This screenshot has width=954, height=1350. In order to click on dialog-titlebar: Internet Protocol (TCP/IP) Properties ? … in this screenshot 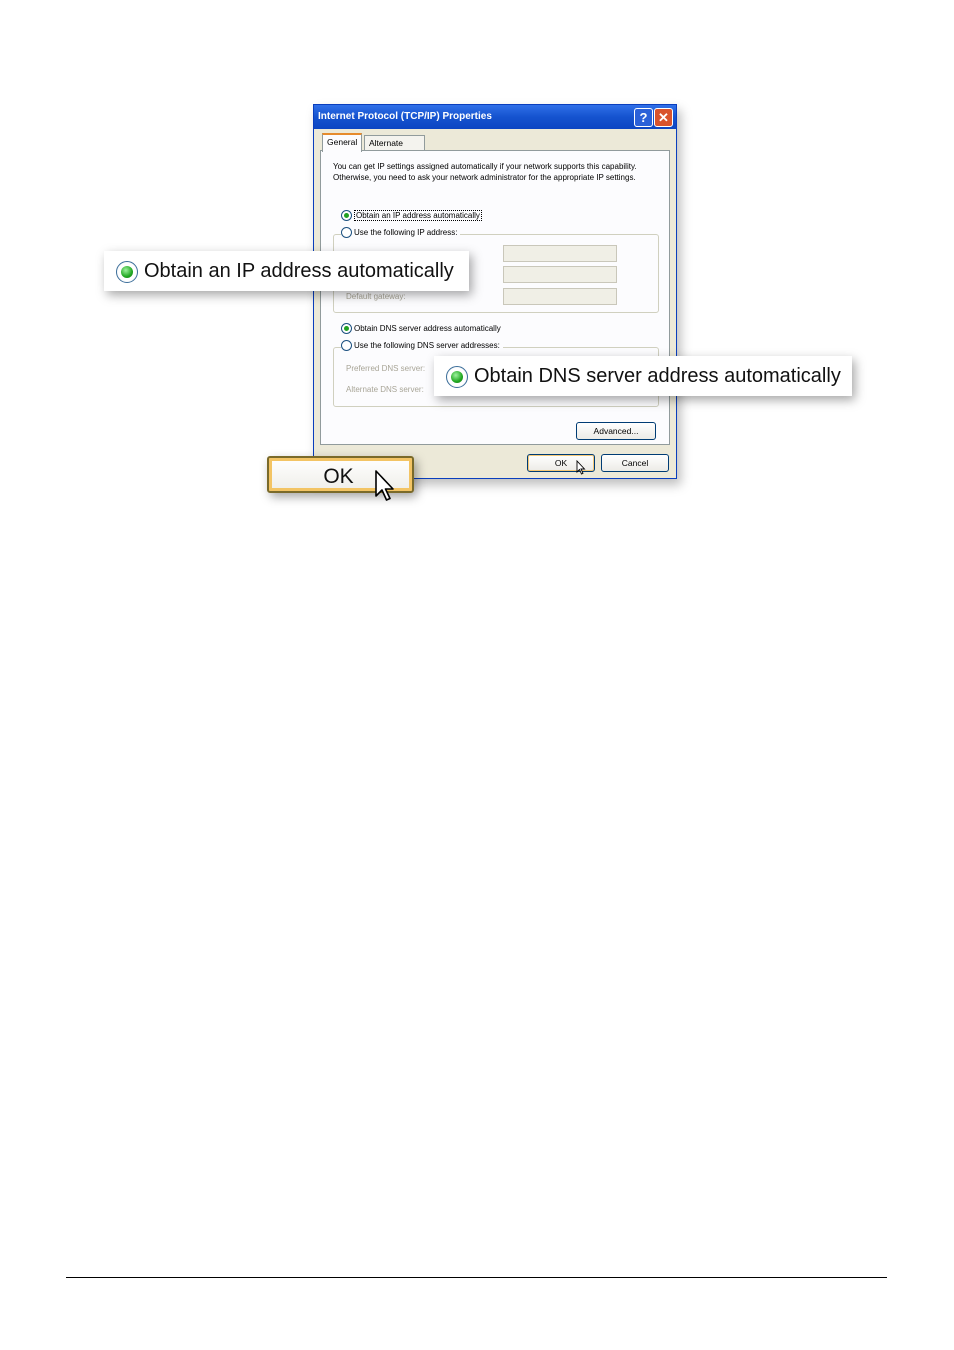, I will do `click(495, 117)`.